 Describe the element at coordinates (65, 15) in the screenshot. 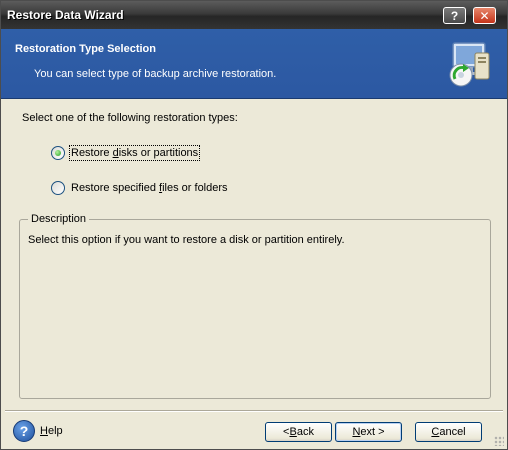

I see `window-title: Restore Data Wizard` at that location.